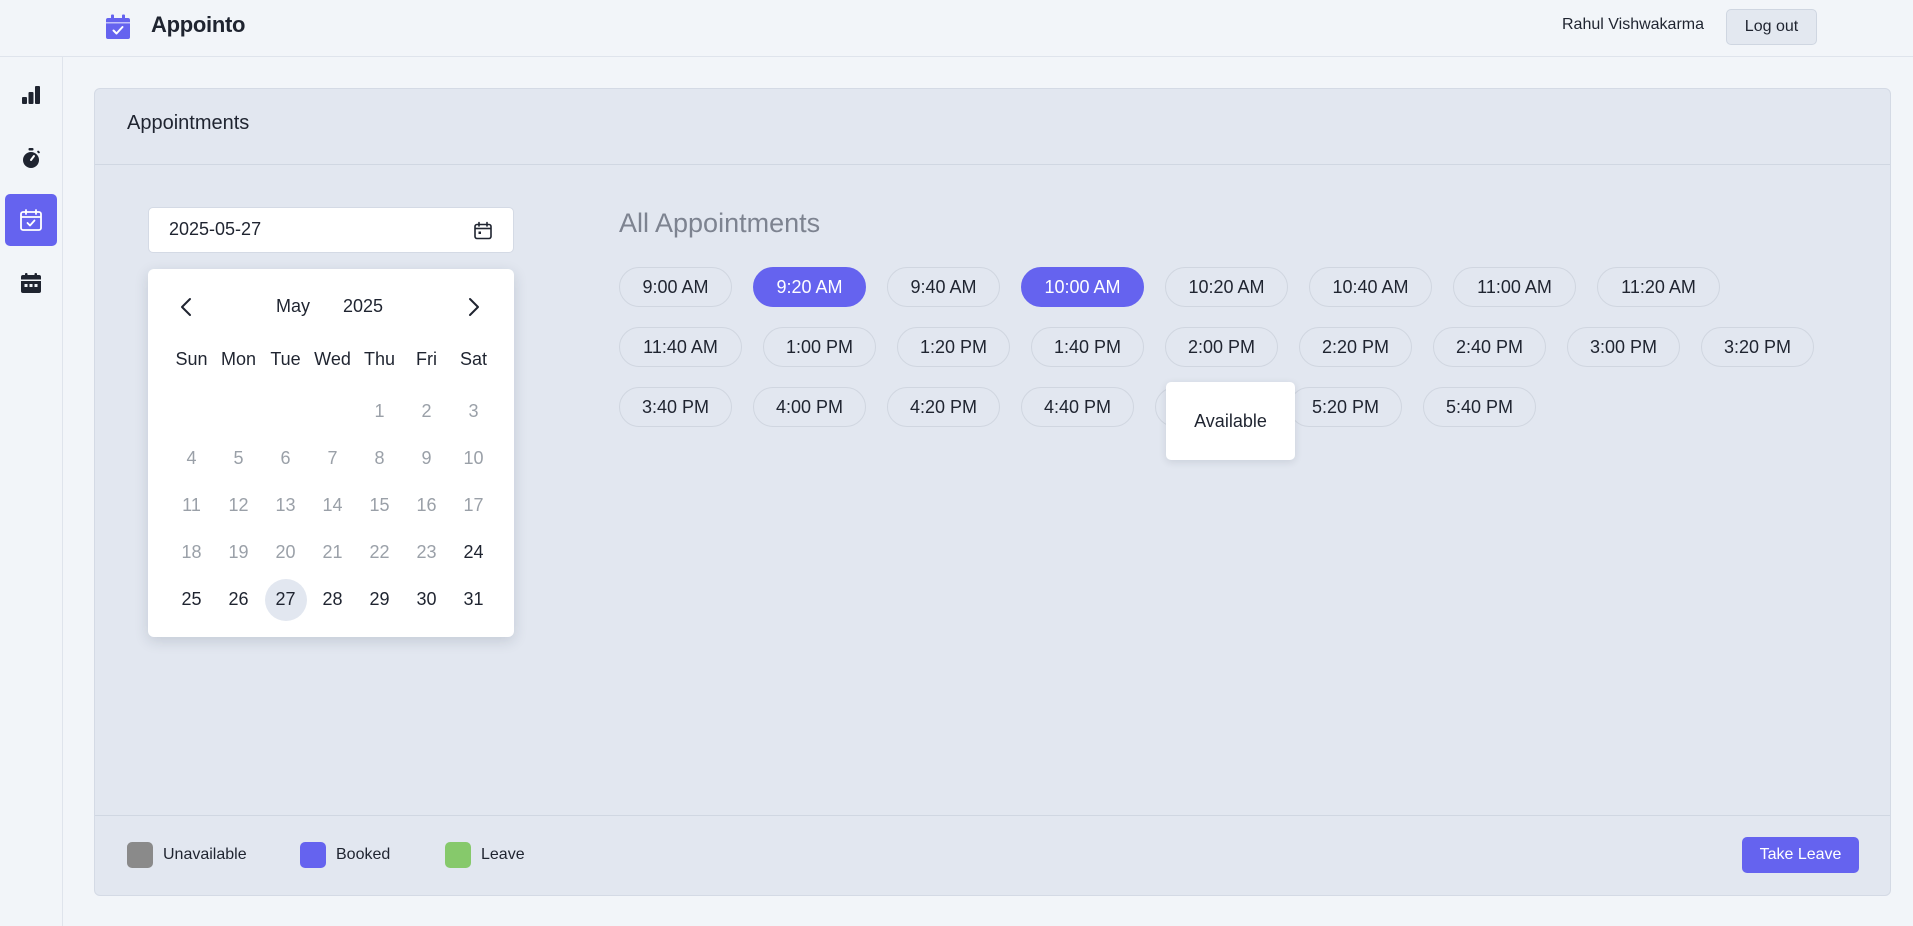 This screenshot has width=1913, height=926. Describe the element at coordinates (31, 283) in the screenshot. I see `sidebar-item-schedule` at that location.